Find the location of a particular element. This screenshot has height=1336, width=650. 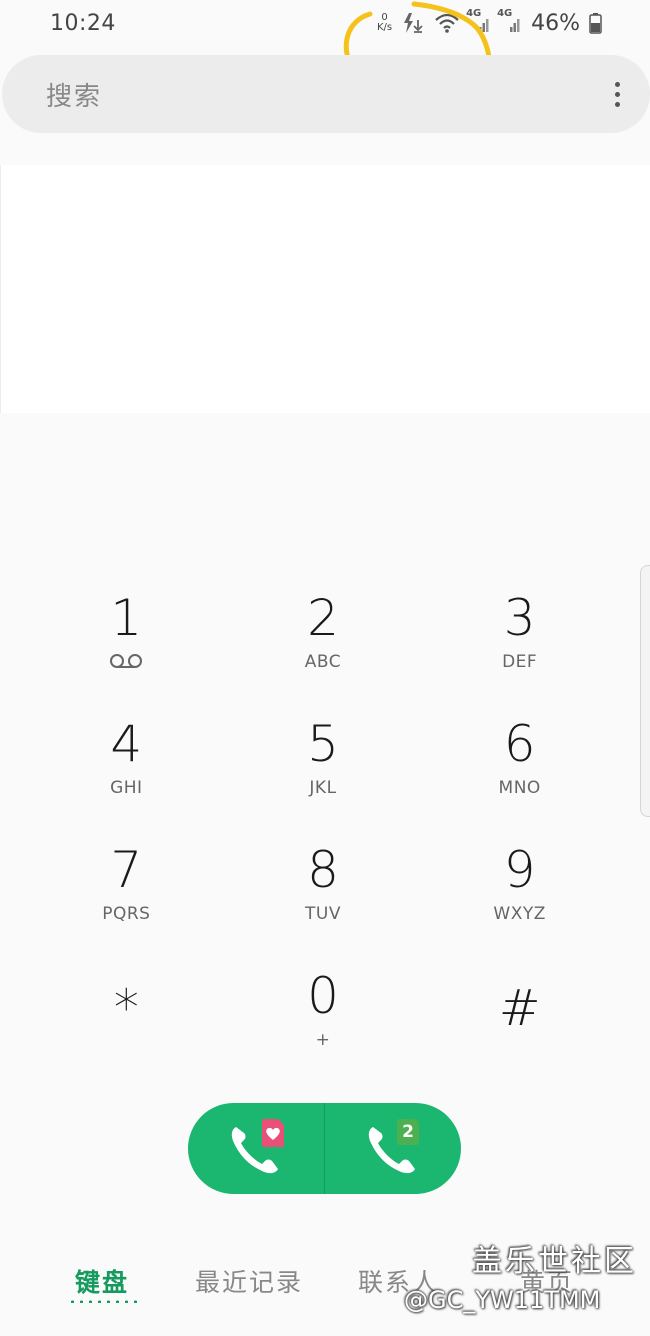

status-icons: 0 K/s 4G 4G 46% is located at coordinates (489, 22).